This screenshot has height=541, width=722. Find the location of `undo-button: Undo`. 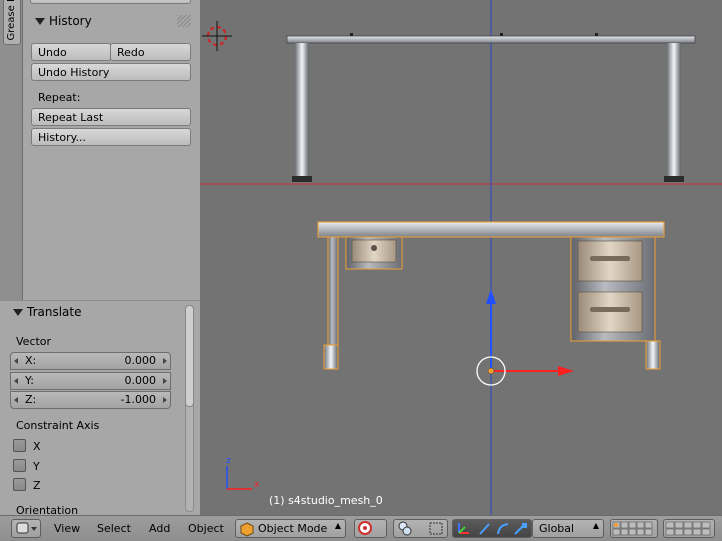

undo-button: Undo is located at coordinates (71, 52).